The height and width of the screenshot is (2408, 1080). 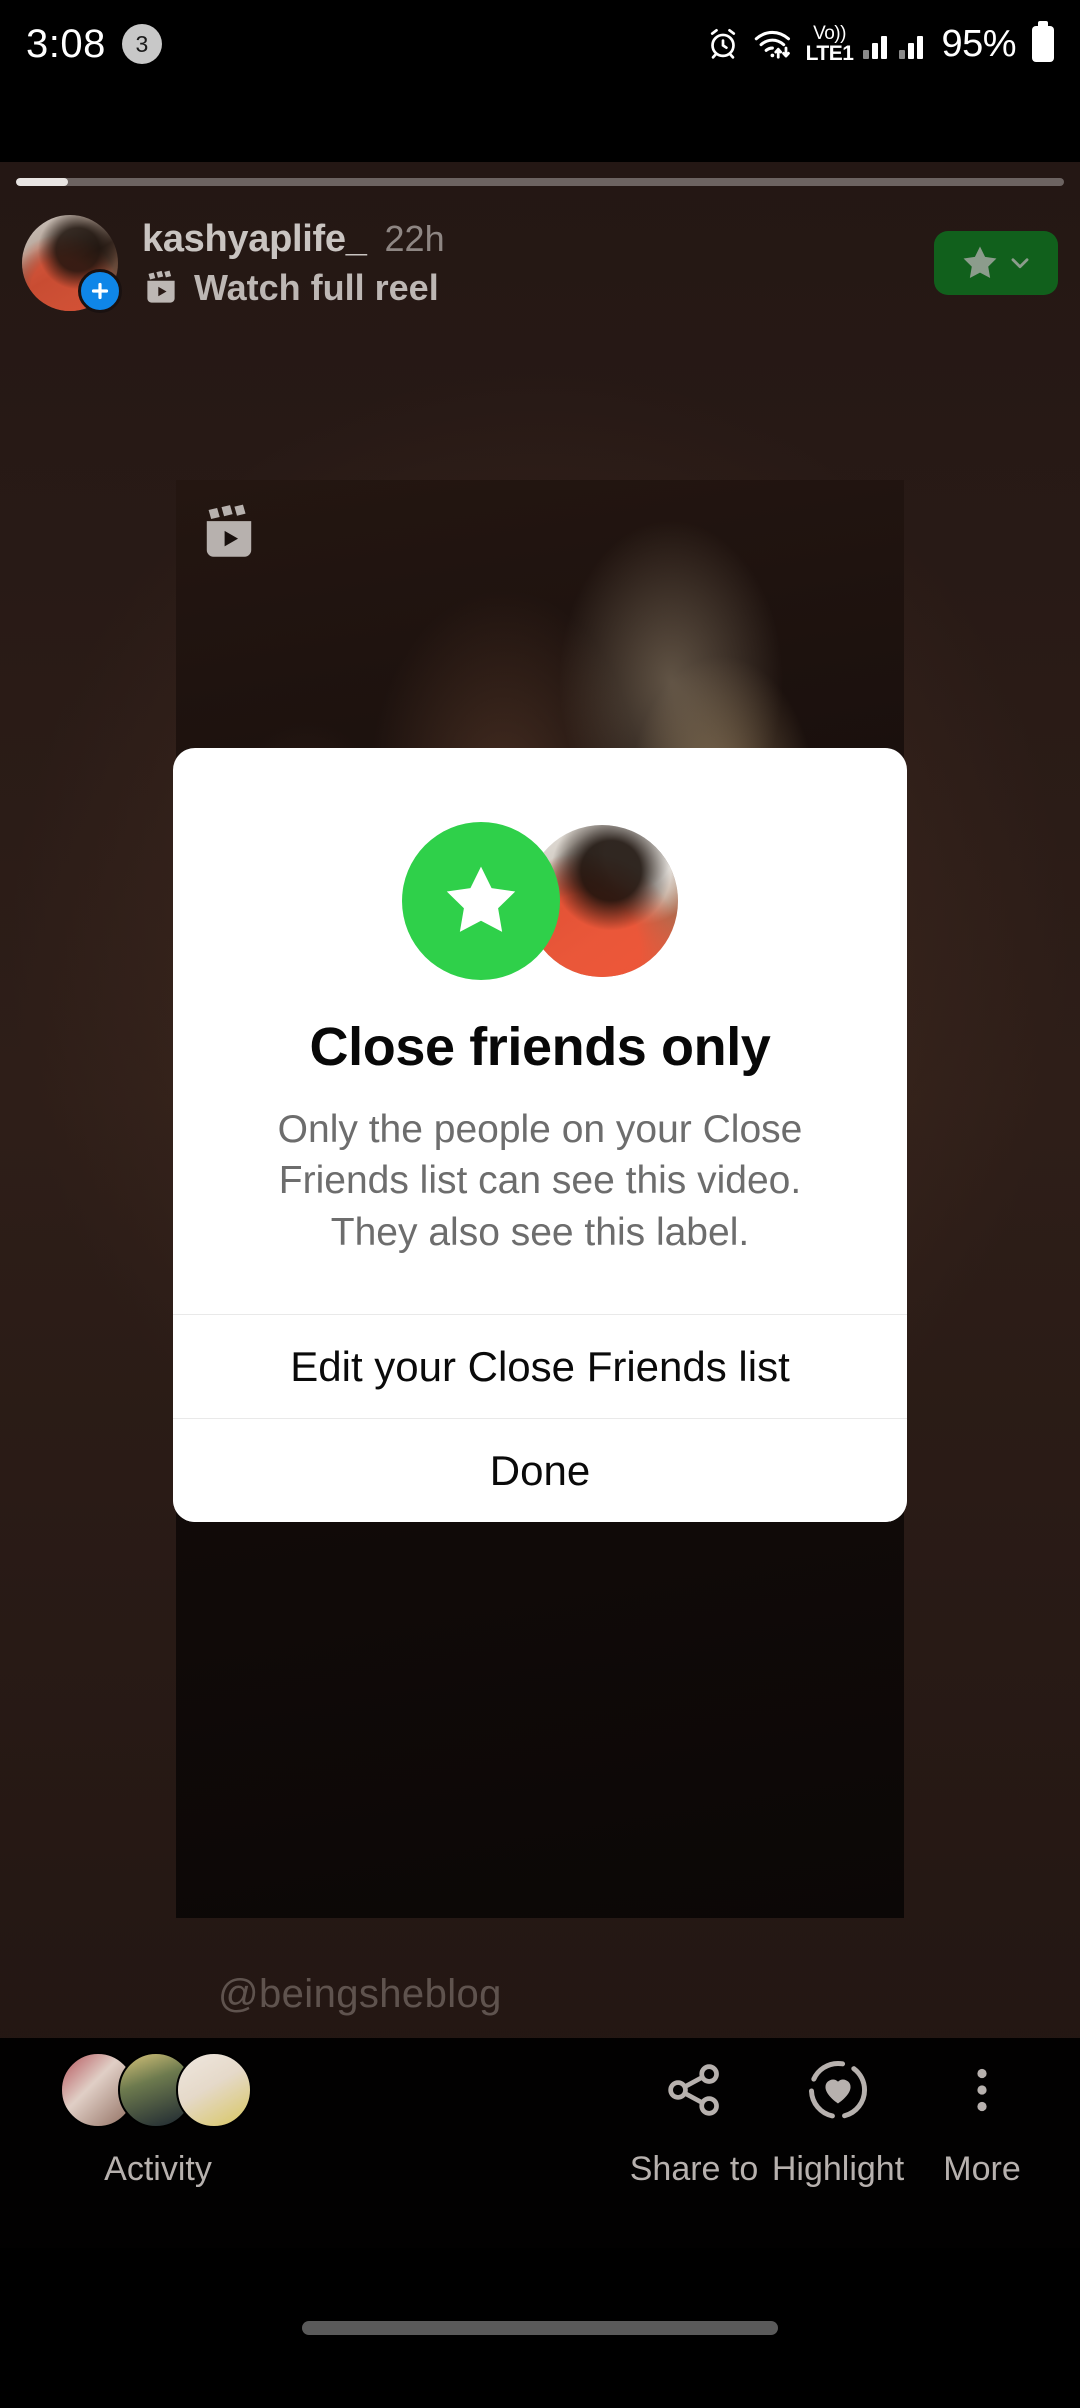 I want to click on dialog-title: Close friends only, so click(x=540, y=1047).